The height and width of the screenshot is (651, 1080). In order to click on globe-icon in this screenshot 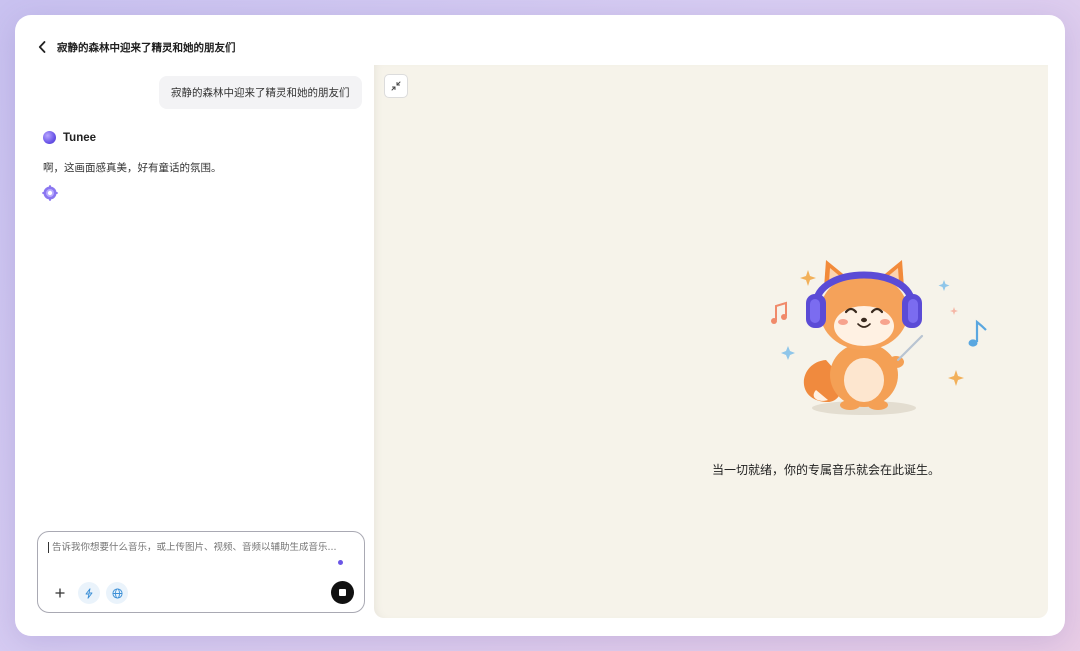, I will do `click(117, 593)`.